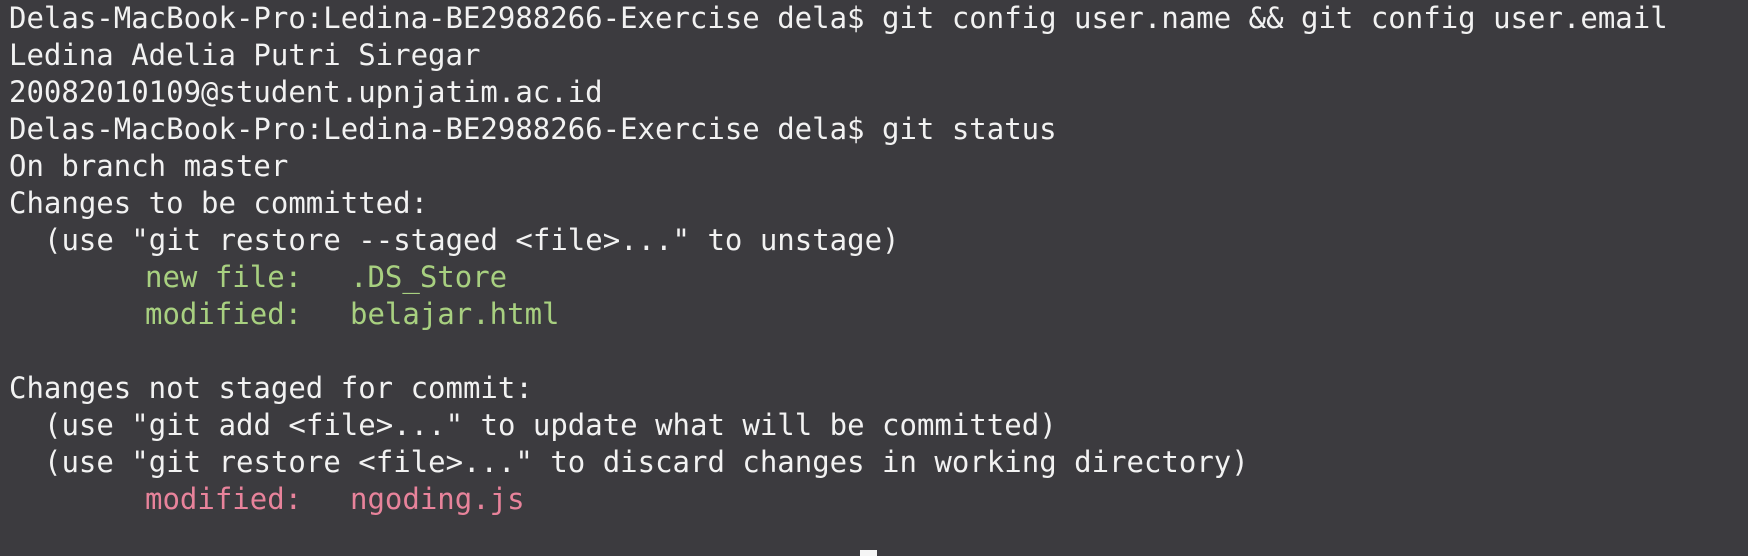  Describe the element at coordinates (878, 314) in the screenshot. I see `staged-file-row: modified: belajar.html` at that location.